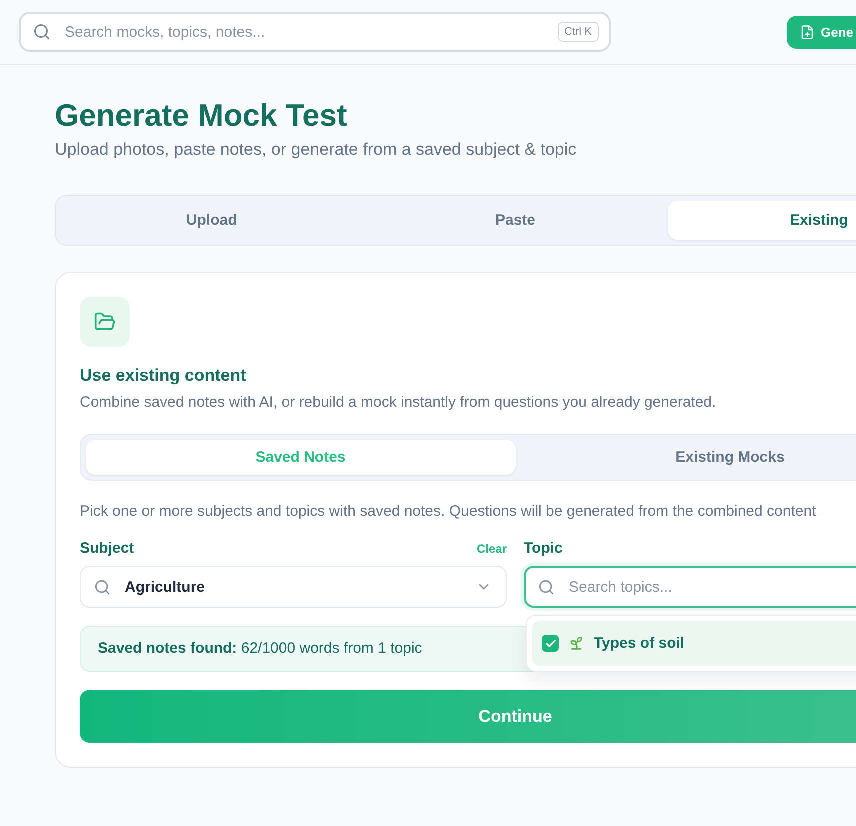 The image size is (856, 826). Describe the element at coordinates (576, 643) in the screenshot. I see `sprout-icon` at that location.